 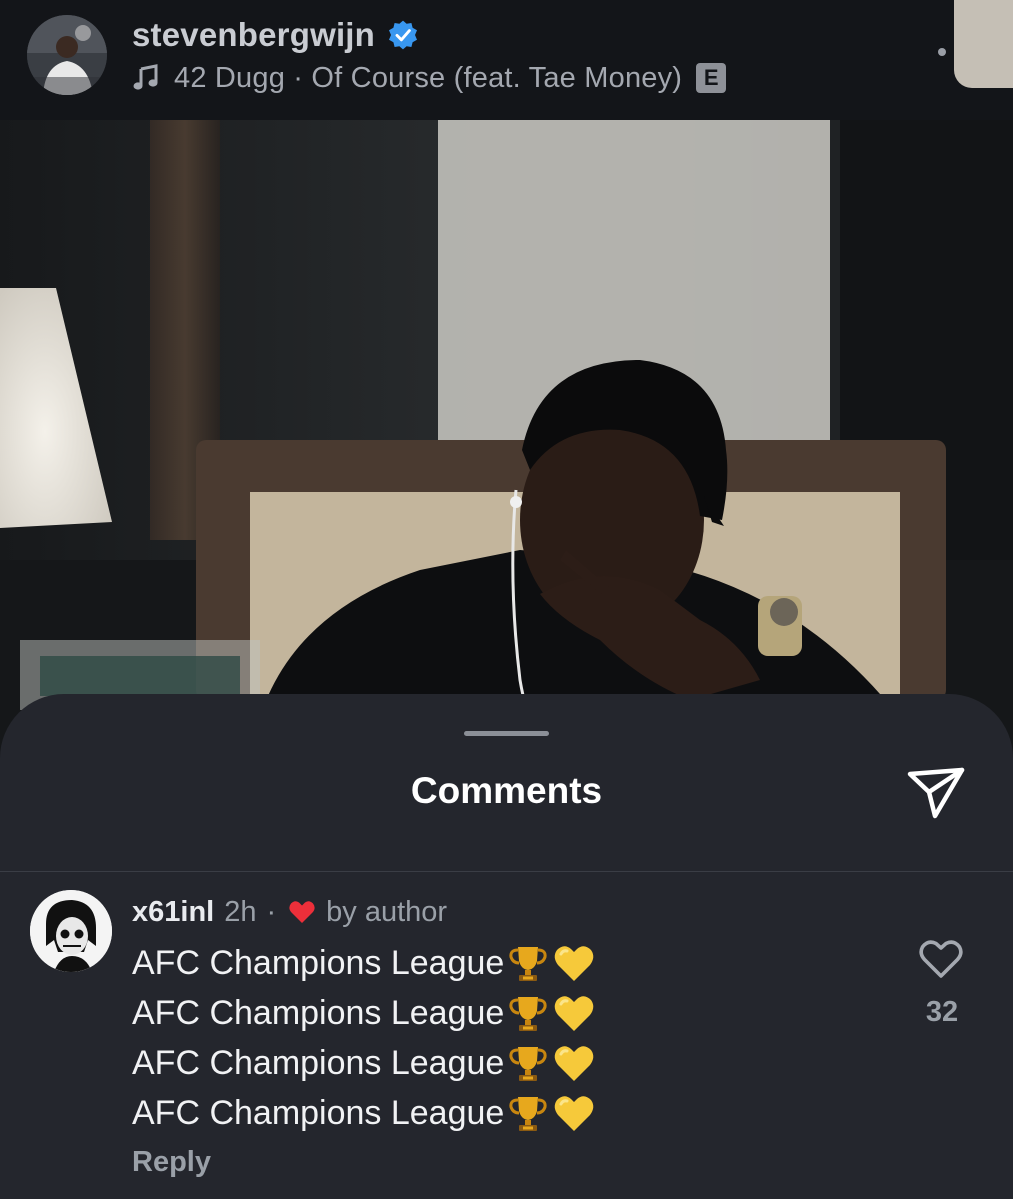 What do you see at coordinates (173, 912) in the screenshot?
I see `commenter-username: x61inl` at bounding box center [173, 912].